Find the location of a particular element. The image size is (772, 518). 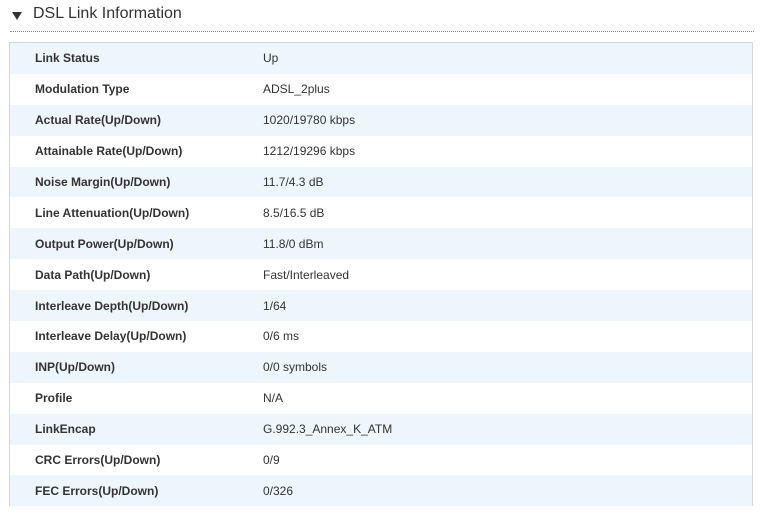

row-label: Interleave Delay(Up/Down) is located at coordinates (111, 336).